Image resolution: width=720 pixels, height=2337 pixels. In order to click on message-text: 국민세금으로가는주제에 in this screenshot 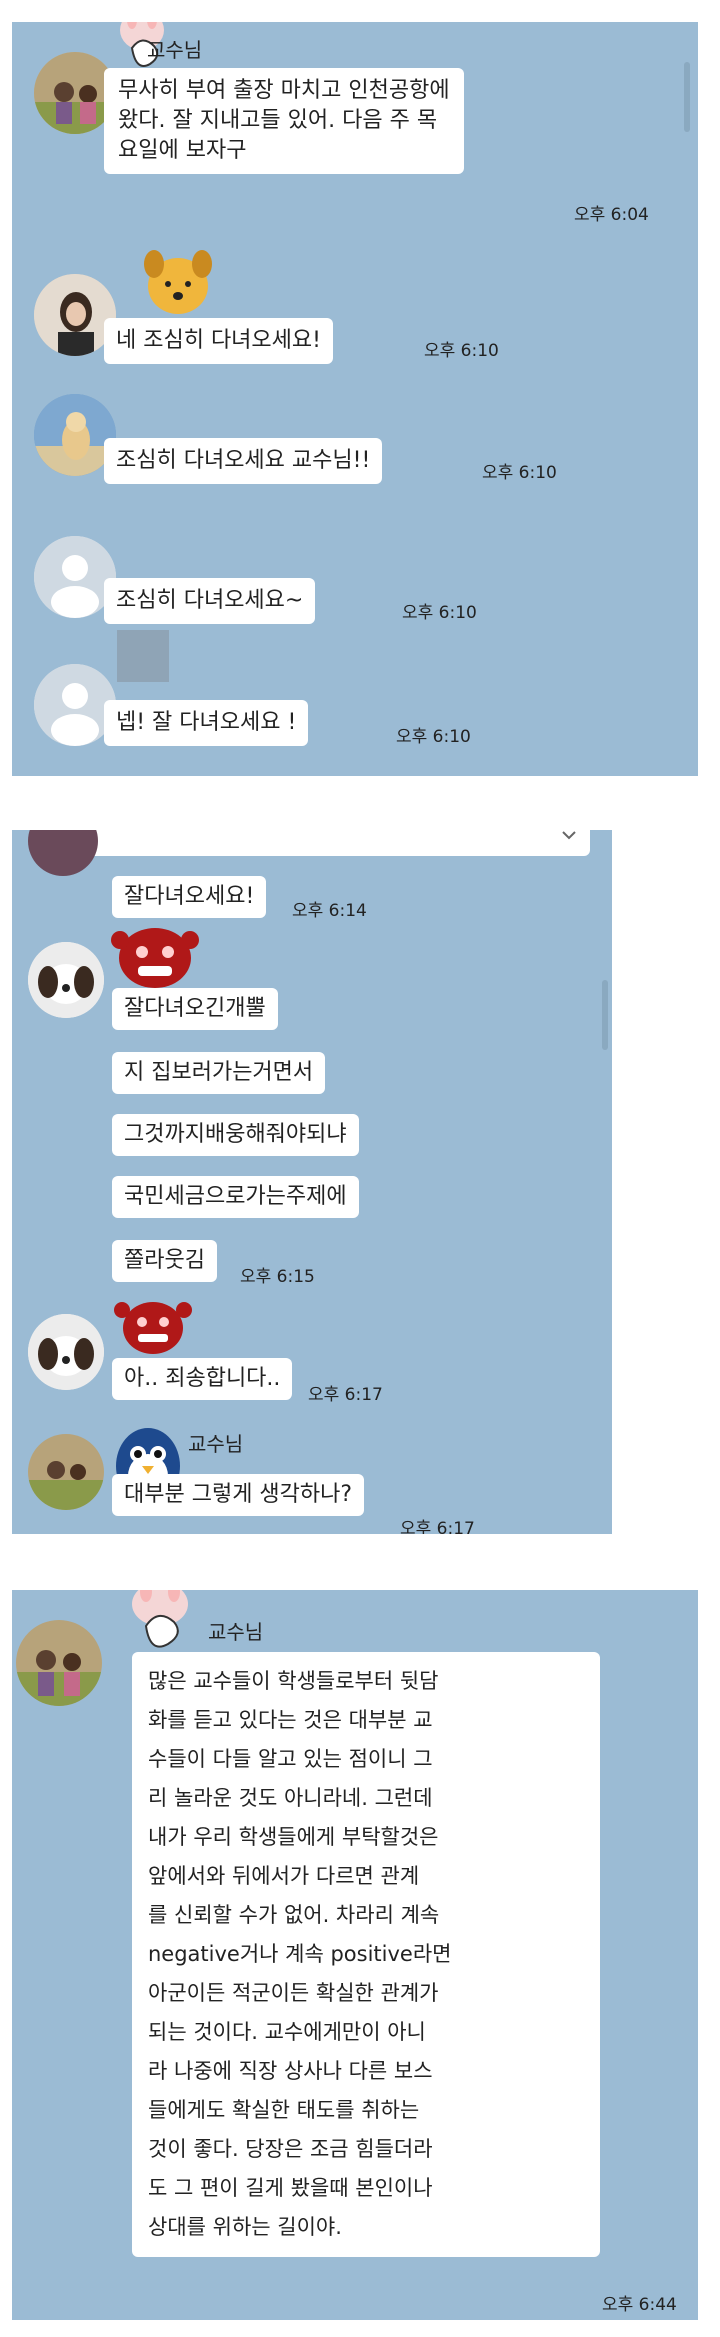, I will do `click(235, 1196)`.